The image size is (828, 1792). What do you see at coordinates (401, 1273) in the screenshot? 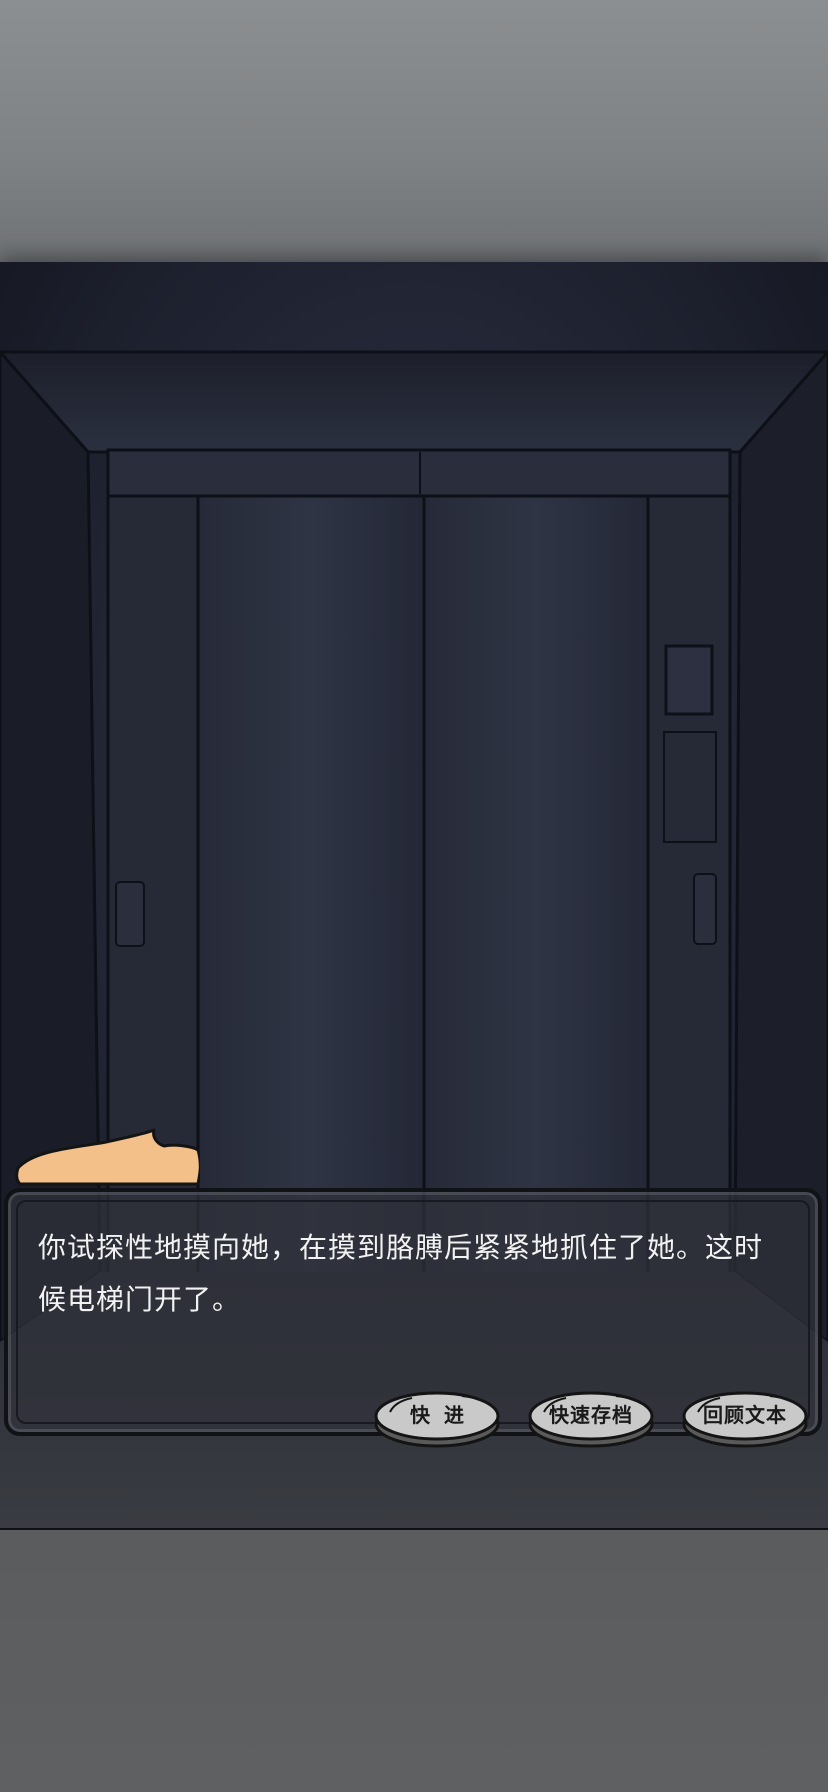
I see `dialogue-text: 你试探性地摸向她，在摸到胳膊后紧紧地抓住了她。这时候电梯门开了。` at bounding box center [401, 1273].